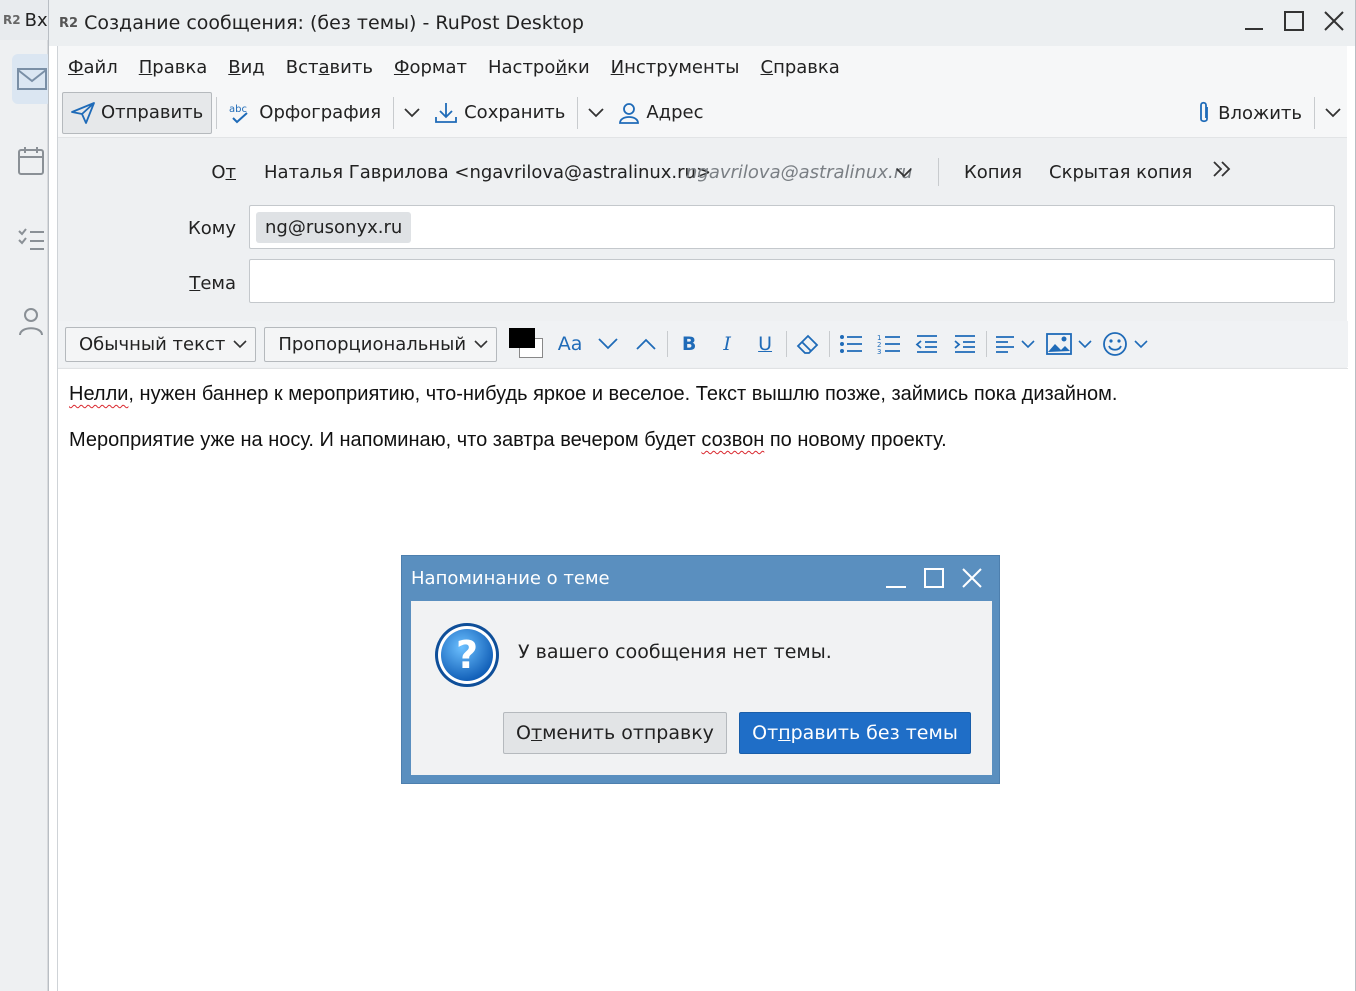  I want to click on align-button, so click(1015, 344).